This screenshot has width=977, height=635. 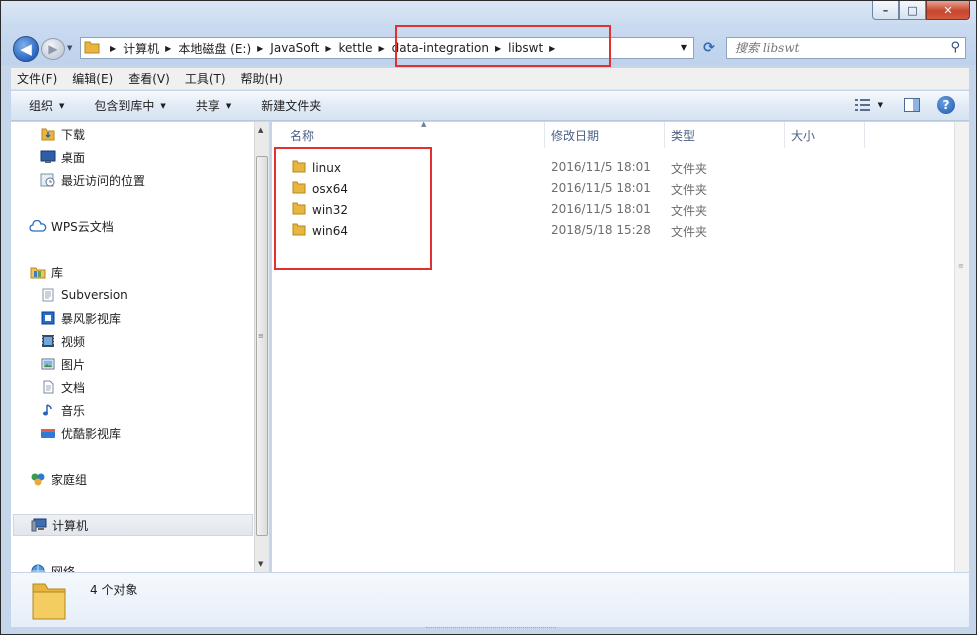 What do you see at coordinates (26, 49) in the screenshot?
I see `back-button: ◀` at bounding box center [26, 49].